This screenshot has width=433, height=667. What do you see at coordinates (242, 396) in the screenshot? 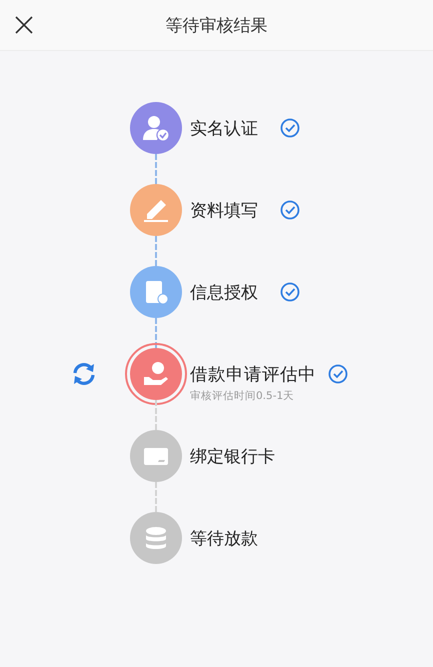
I see `step-note: 审核评估时间0.5-1天` at bounding box center [242, 396].